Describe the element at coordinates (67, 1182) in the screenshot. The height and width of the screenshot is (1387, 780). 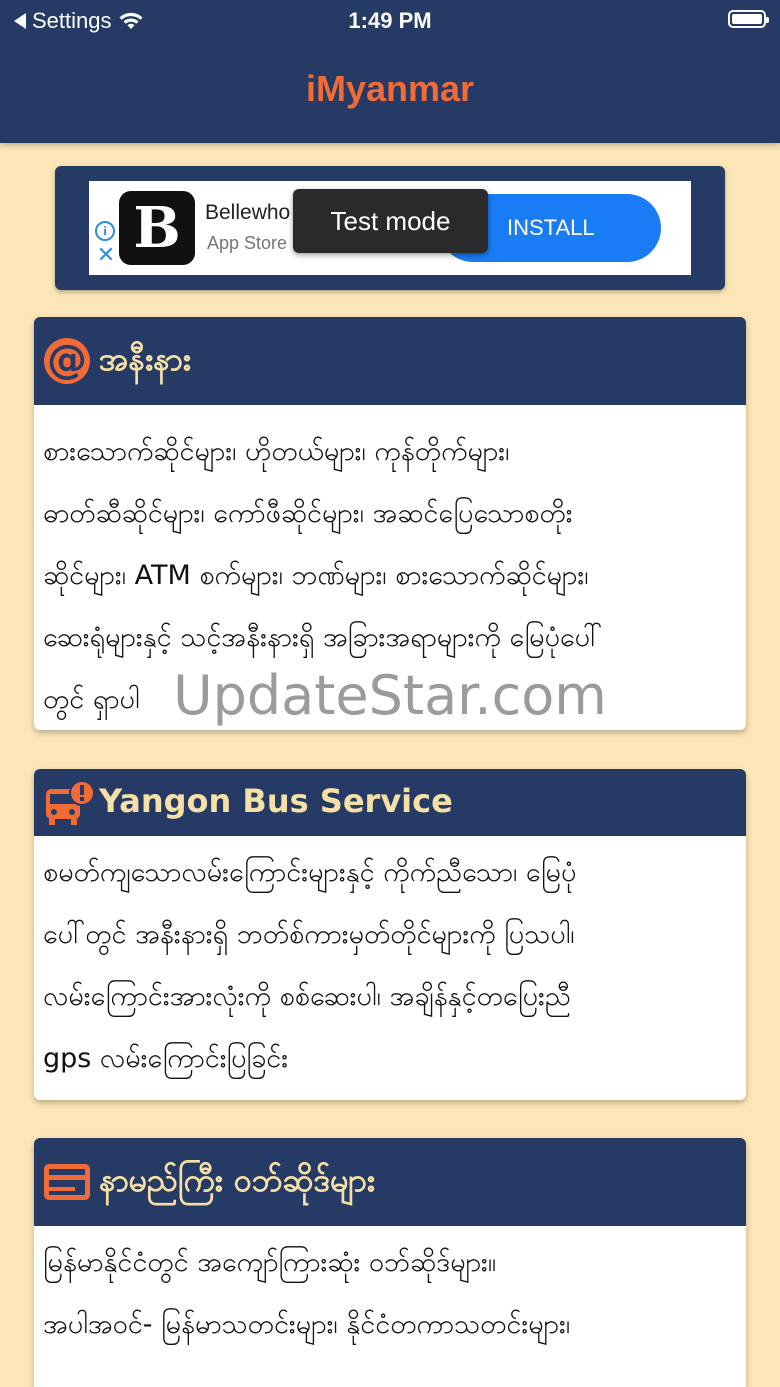
I see `website-icon` at that location.